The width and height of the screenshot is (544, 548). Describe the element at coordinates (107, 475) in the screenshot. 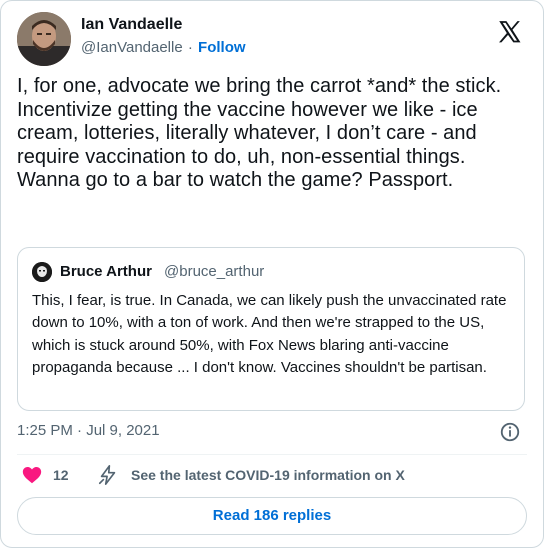

I see `lightning-bolt-icon` at that location.